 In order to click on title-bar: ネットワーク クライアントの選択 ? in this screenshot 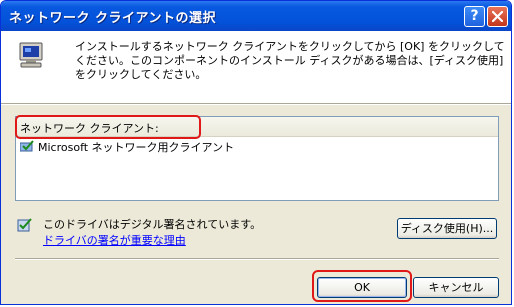, I will do `click(256, 16)`.